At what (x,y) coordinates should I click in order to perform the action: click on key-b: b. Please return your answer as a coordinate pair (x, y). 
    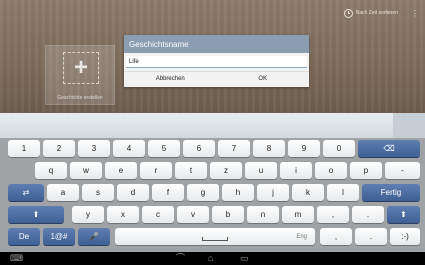
    Looking at the image, I should click on (228, 214).